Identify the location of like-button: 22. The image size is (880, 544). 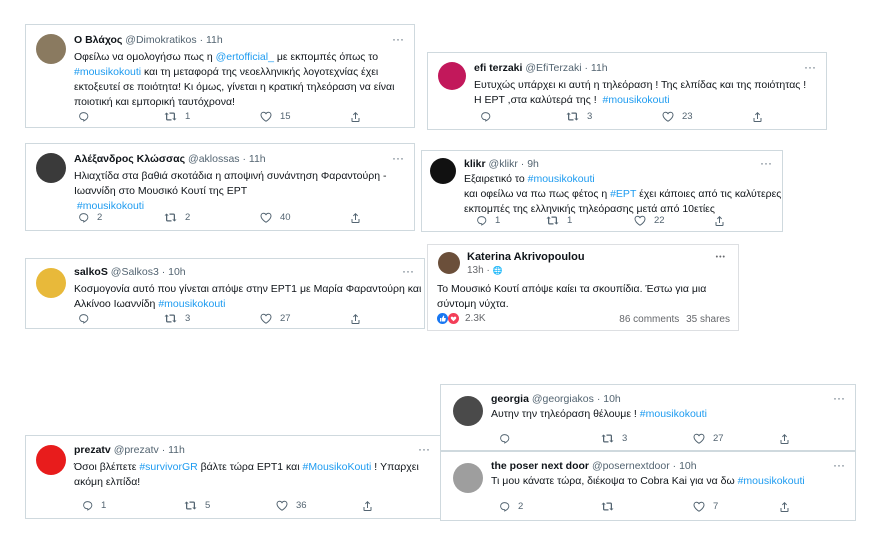
(649, 220).